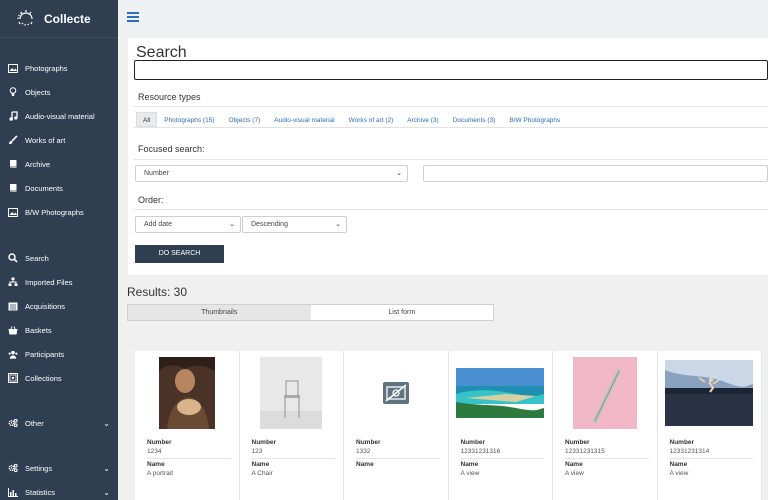  I want to click on result-card: Number 1234 Name A portrait, so click(187, 425).